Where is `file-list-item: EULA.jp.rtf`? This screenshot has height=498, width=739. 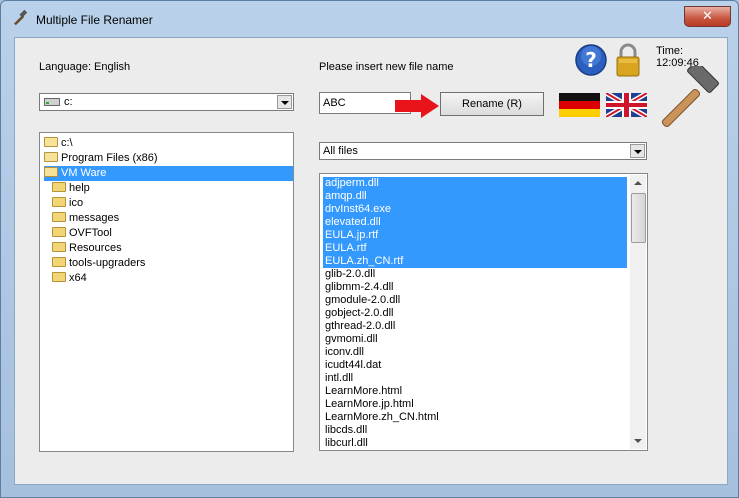
file-list-item: EULA.jp.rtf is located at coordinates (475, 235).